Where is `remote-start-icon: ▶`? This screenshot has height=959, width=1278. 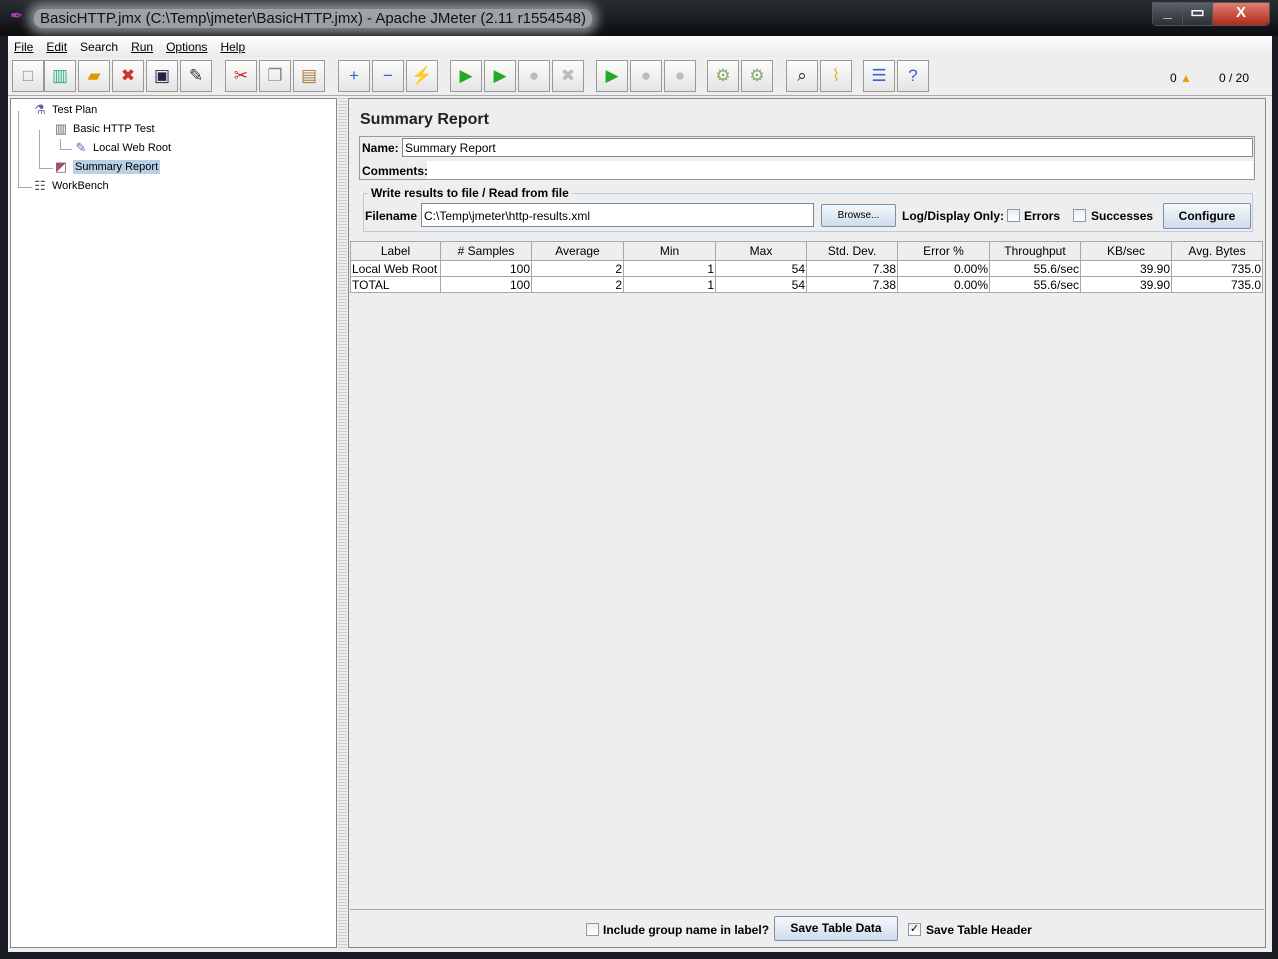
remote-start-icon: ▶ is located at coordinates (612, 75).